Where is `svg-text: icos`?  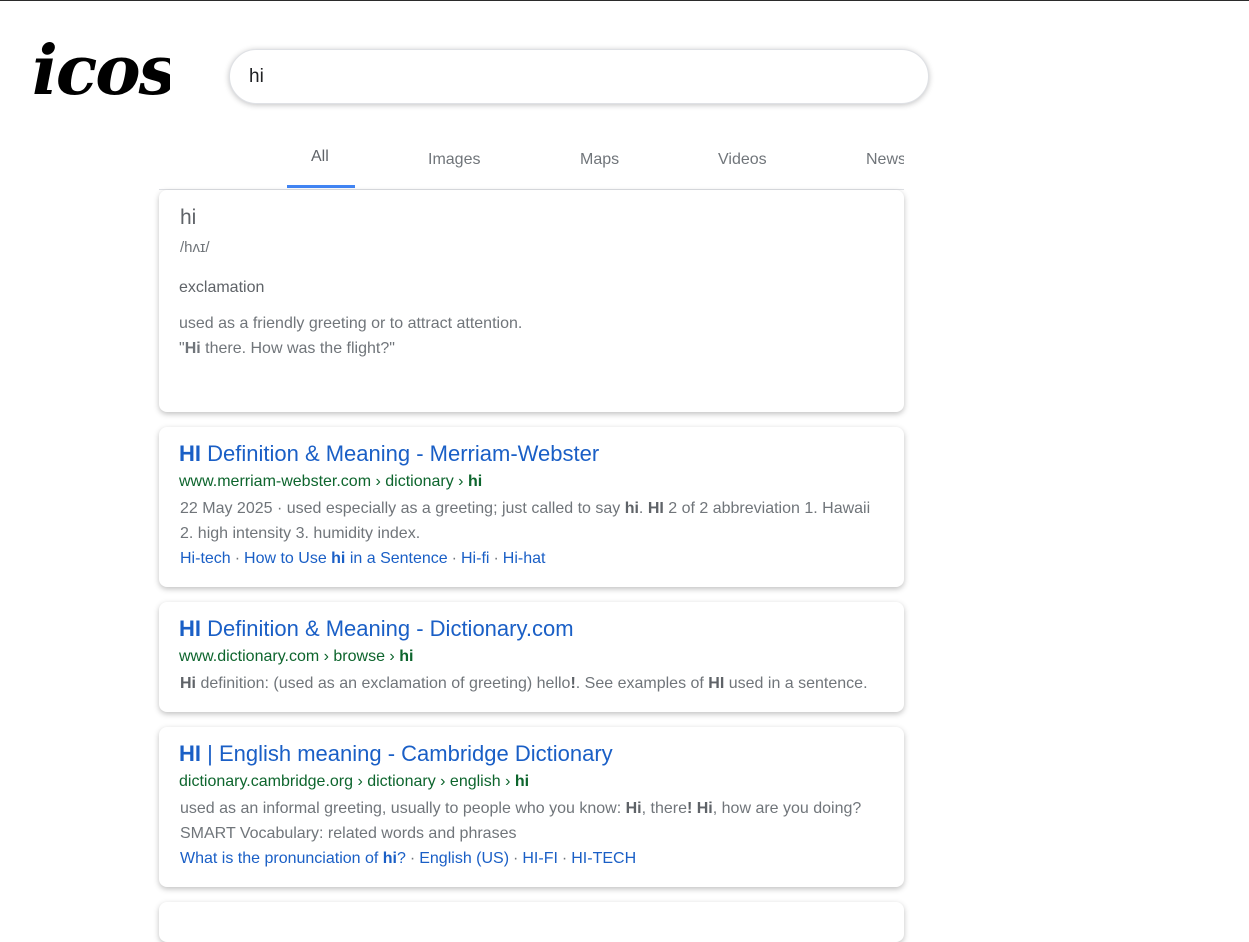 svg-text: icos is located at coordinates (101, 69).